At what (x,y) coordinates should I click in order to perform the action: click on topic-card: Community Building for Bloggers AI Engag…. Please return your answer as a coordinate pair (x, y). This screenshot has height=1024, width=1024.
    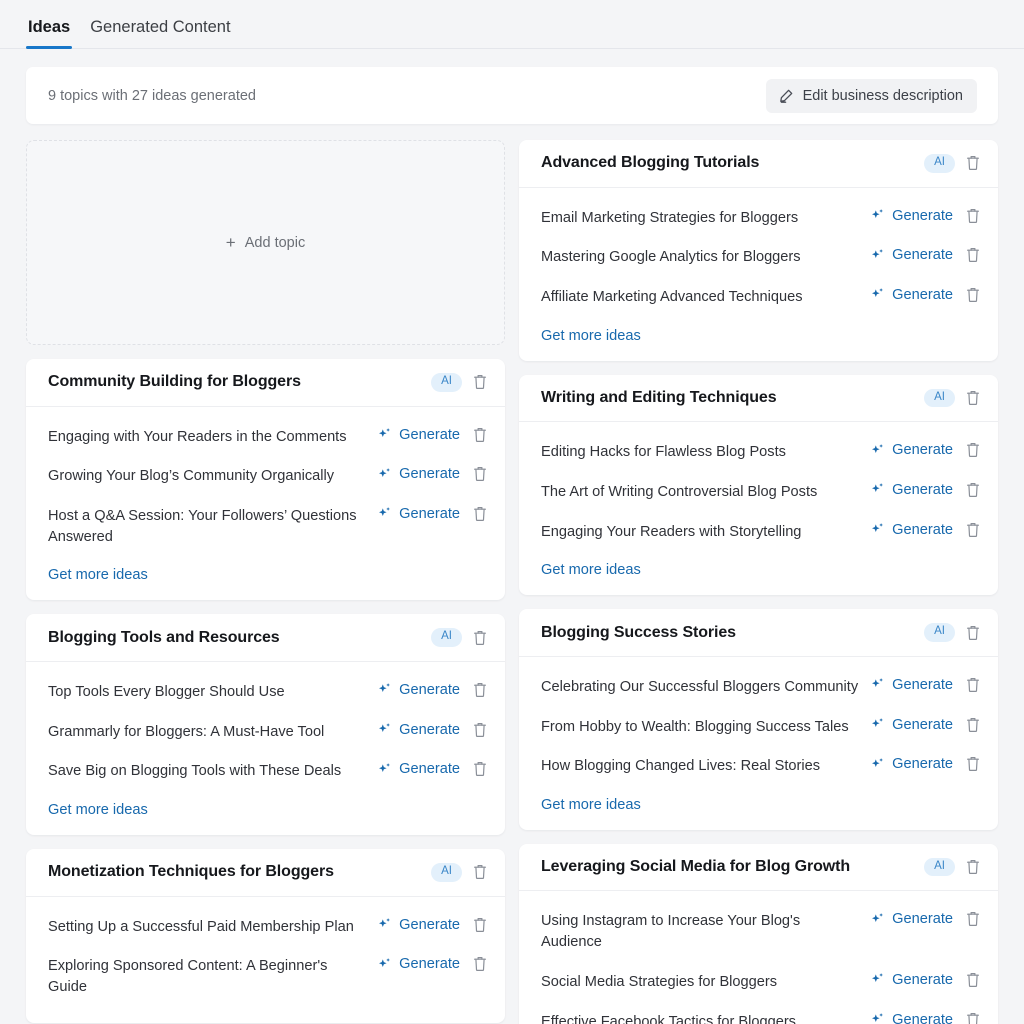
    Looking at the image, I should click on (265, 480).